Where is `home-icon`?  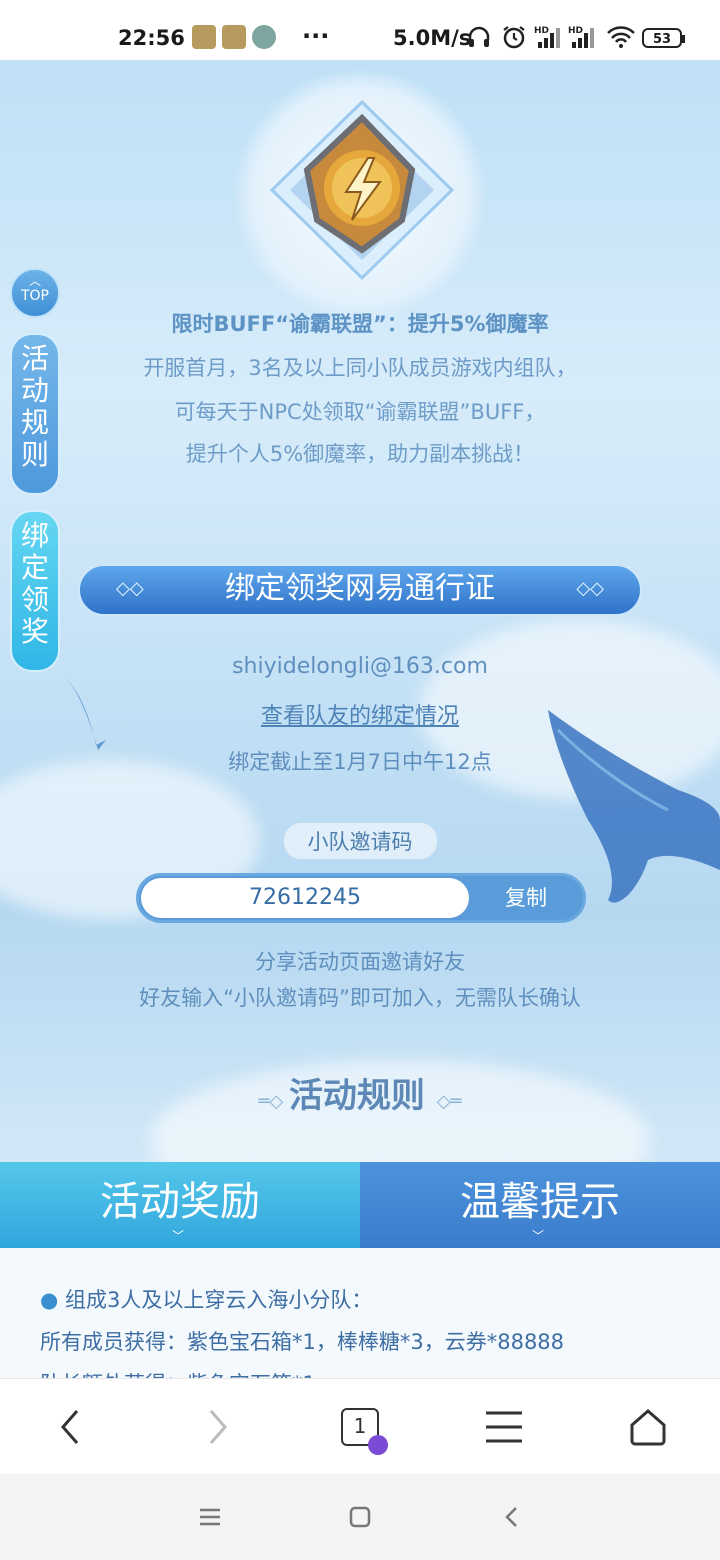
home-icon is located at coordinates (648, 1427).